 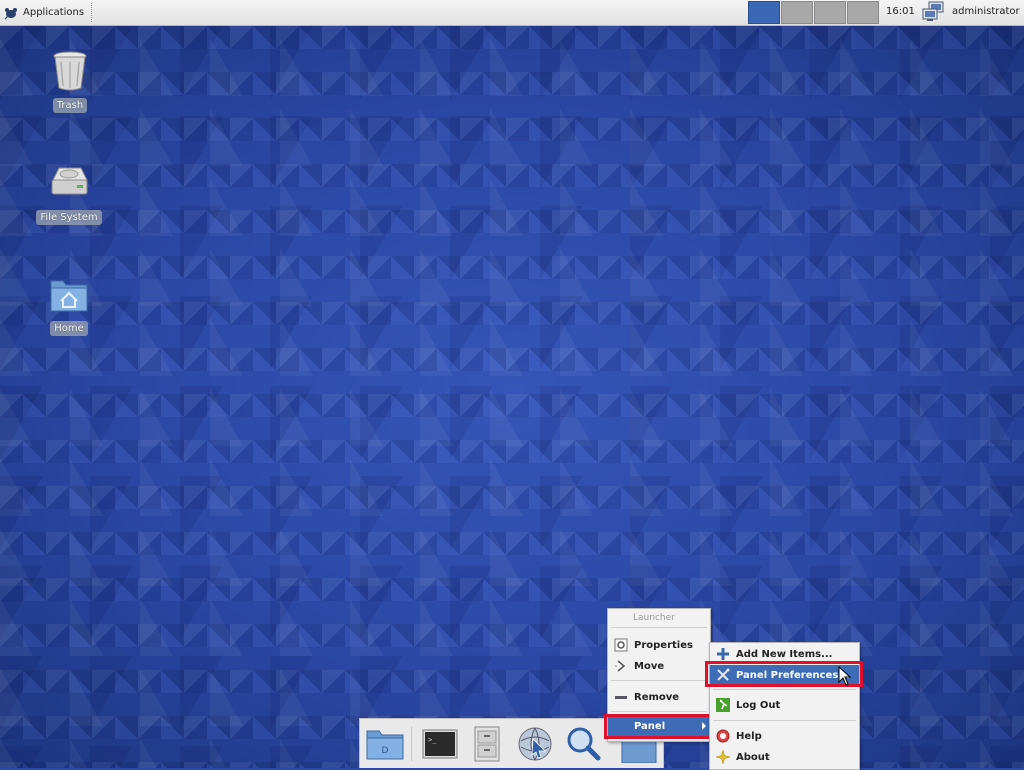 I want to click on mouse-cursor-icon, so click(x=845, y=675).